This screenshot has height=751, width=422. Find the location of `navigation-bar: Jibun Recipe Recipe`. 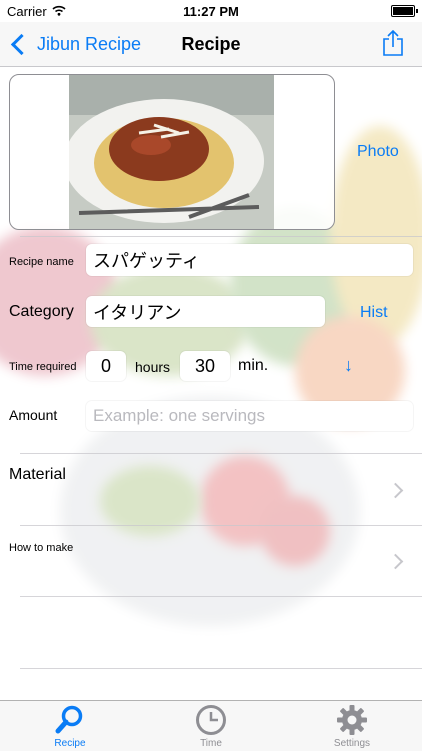

navigation-bar: Jibun Recipe Recipe is located at coordinates (211, 44).